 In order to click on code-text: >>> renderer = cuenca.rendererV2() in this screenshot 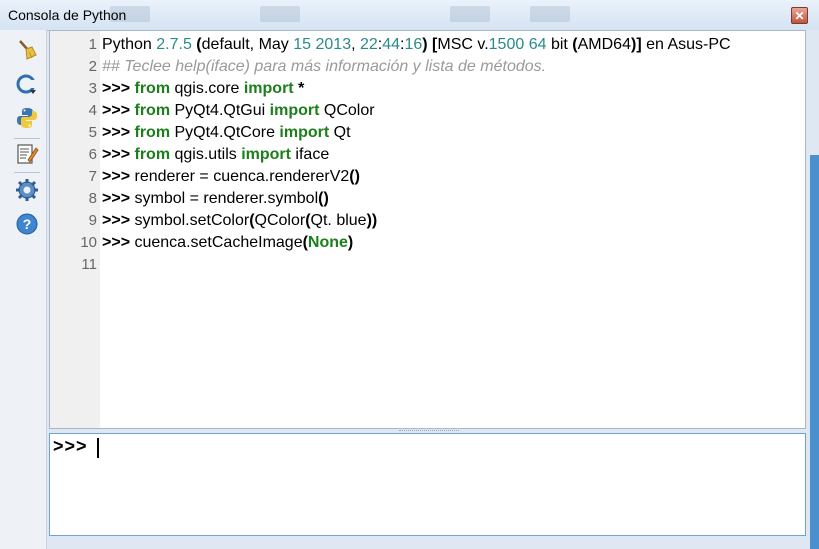, I will do `click(231, 177)`.